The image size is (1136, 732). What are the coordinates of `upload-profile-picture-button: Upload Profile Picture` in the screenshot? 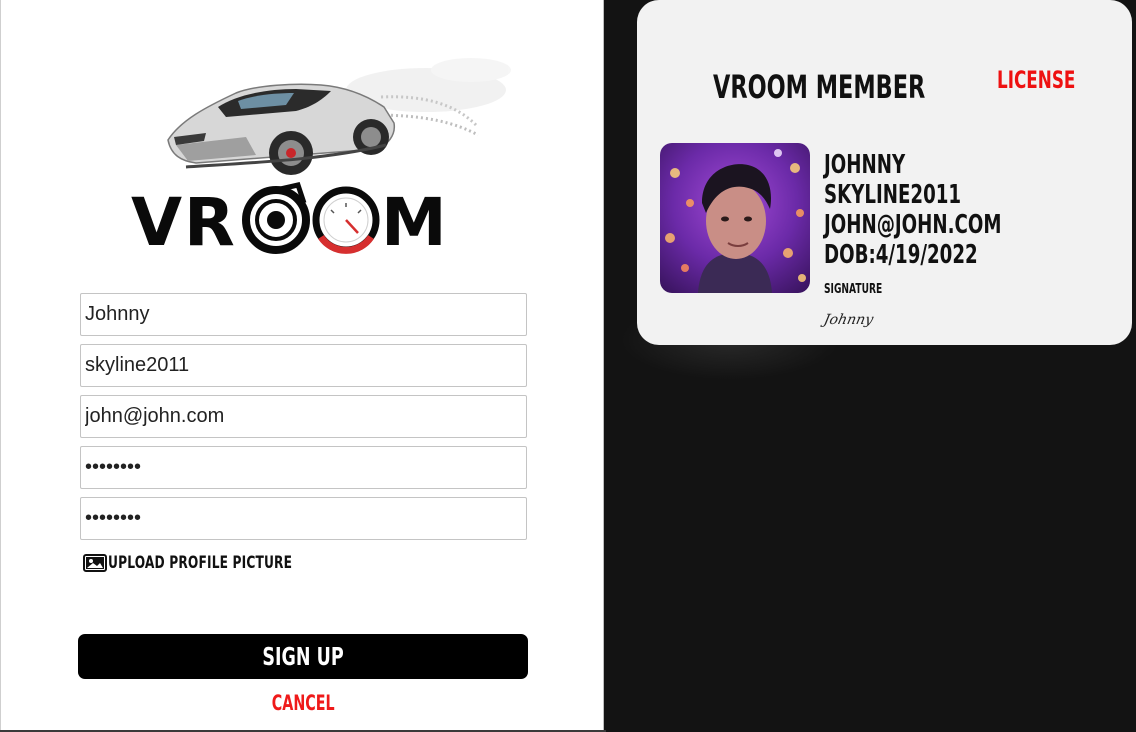 It's located at (223, 563).